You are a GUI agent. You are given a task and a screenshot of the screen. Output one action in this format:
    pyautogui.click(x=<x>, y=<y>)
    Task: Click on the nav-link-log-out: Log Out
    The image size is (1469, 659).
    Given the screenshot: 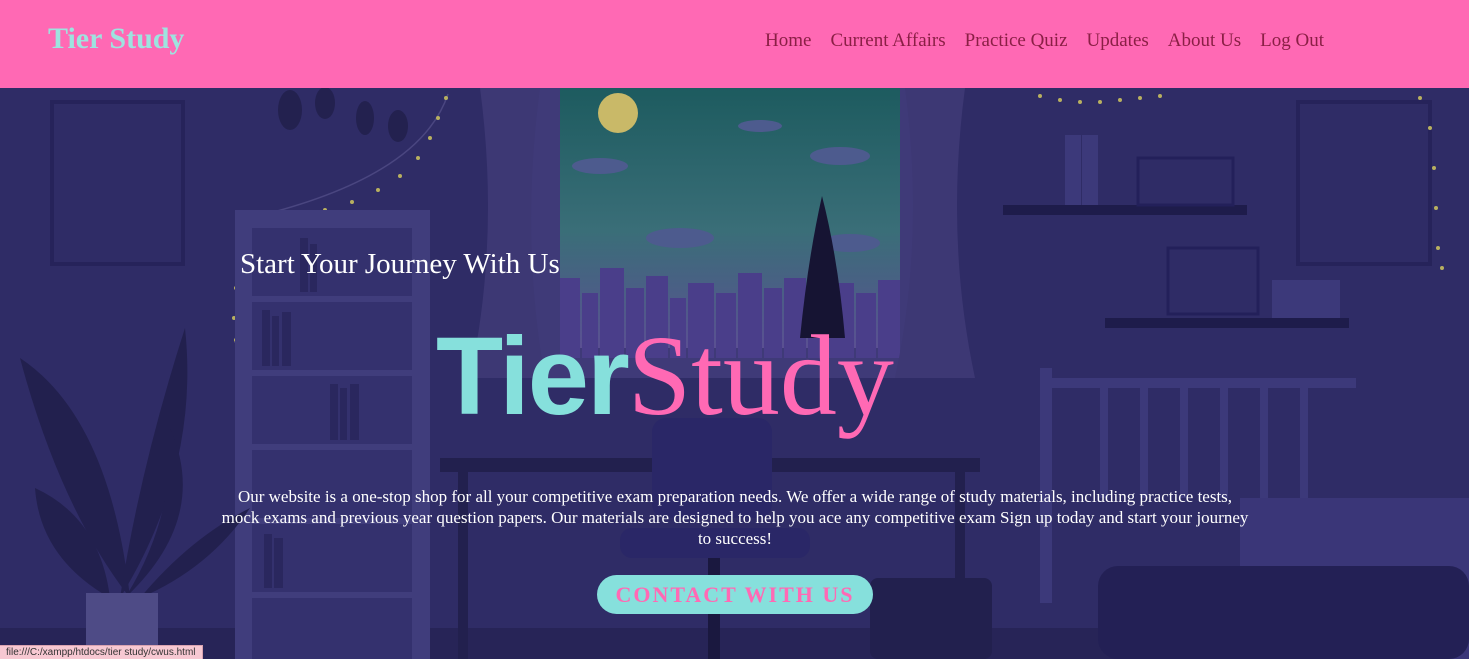 What is the action you would take?
    pyautogui.click(x=1292, y=41)
    